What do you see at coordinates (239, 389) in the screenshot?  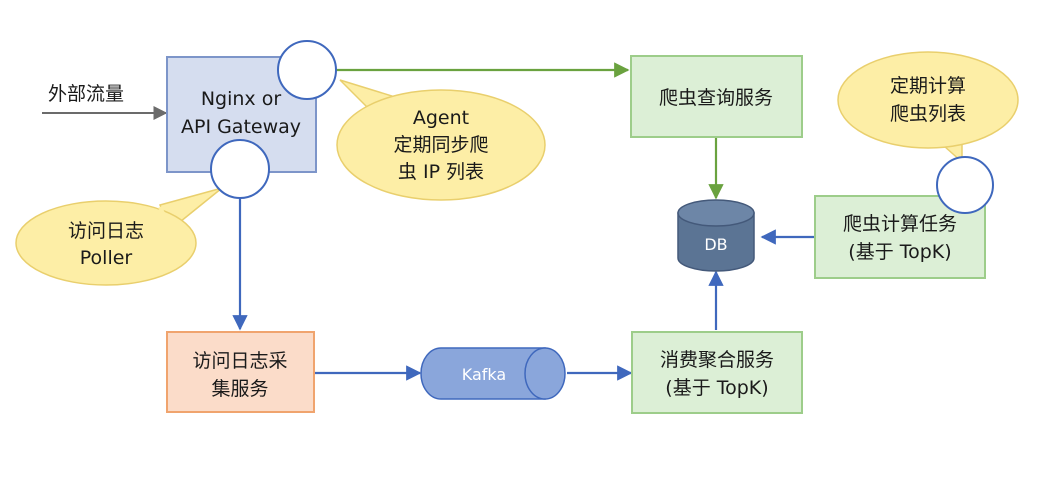 I see `log-collect-line2: 集服务` at bounding box center [239, 389].